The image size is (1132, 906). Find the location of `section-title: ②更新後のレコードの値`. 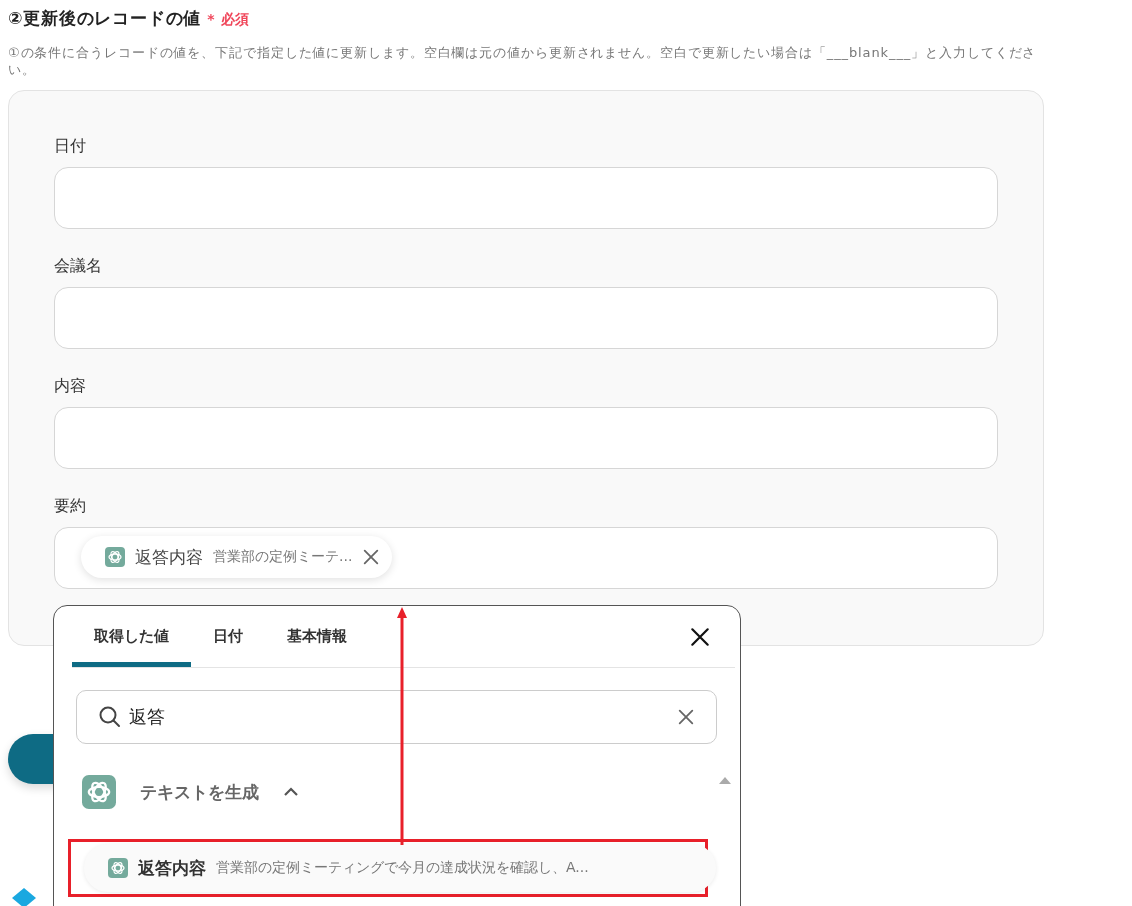

section-title: ②更新後のレコードの値 is located at coordinates (105, 18).